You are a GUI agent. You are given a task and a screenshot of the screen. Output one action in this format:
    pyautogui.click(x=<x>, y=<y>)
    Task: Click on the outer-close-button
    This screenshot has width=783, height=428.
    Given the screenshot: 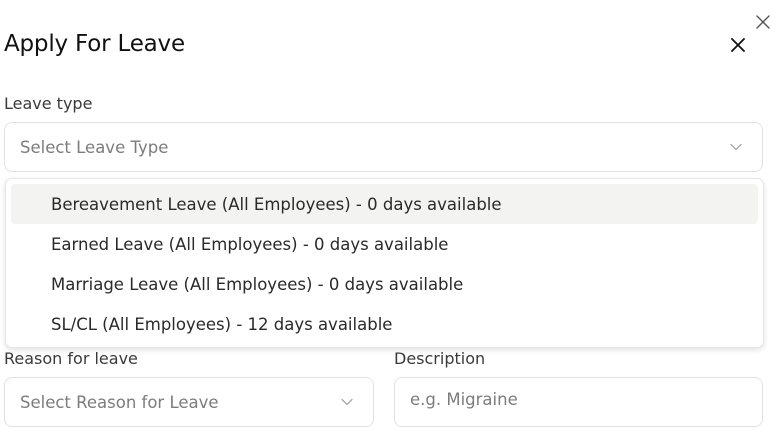 What is the action you would take?
    pyautogui.click(x=763, y=22)
    